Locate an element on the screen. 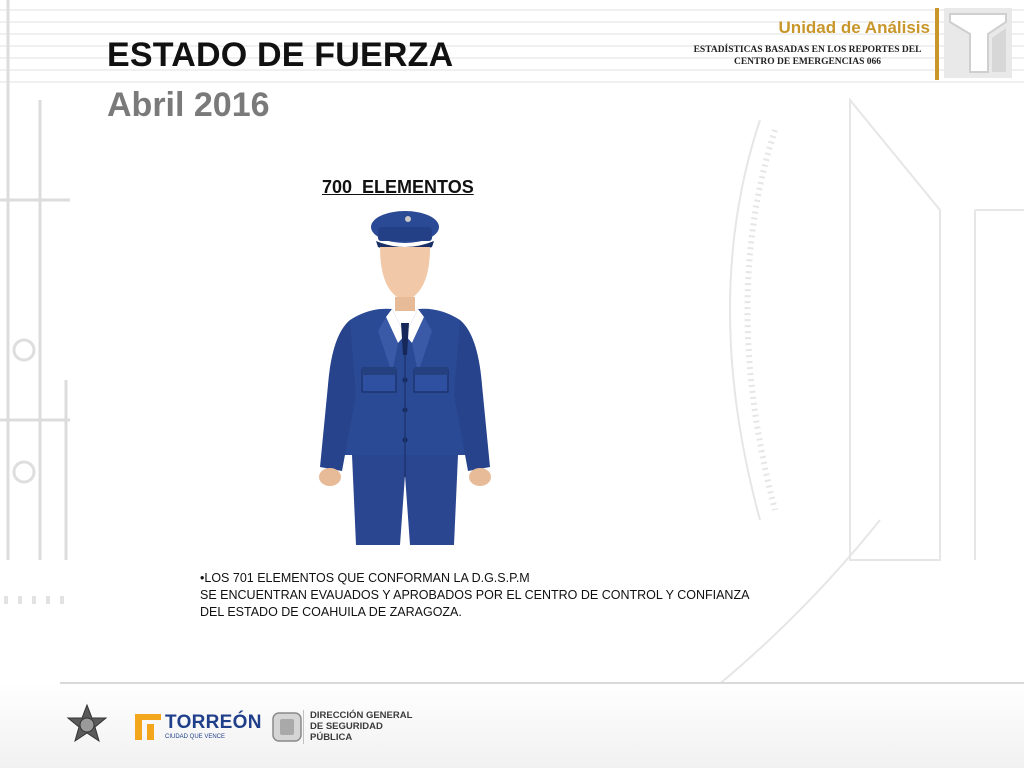 The height and width of the screenshot is (768, 1024). note-line: DEL ESTADO DE COAHUILA DE ZARAGOZA. is located at coordinates (331, 612).